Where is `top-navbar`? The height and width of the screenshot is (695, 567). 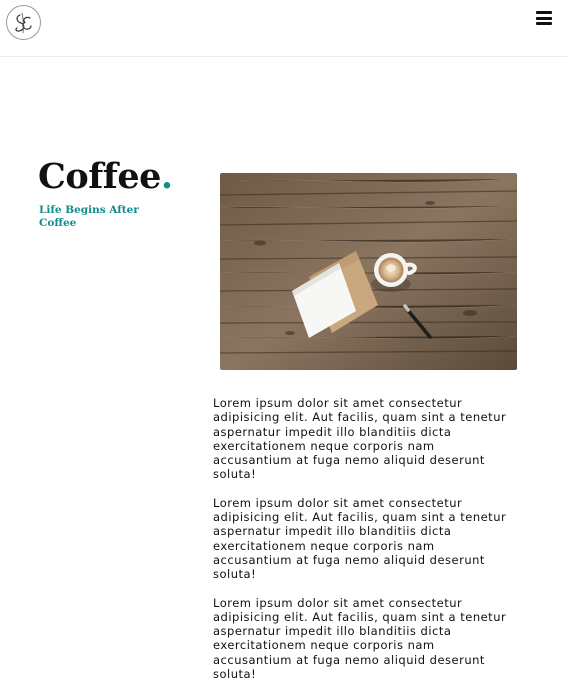 top-navbar is located at coordinates (283, 28).